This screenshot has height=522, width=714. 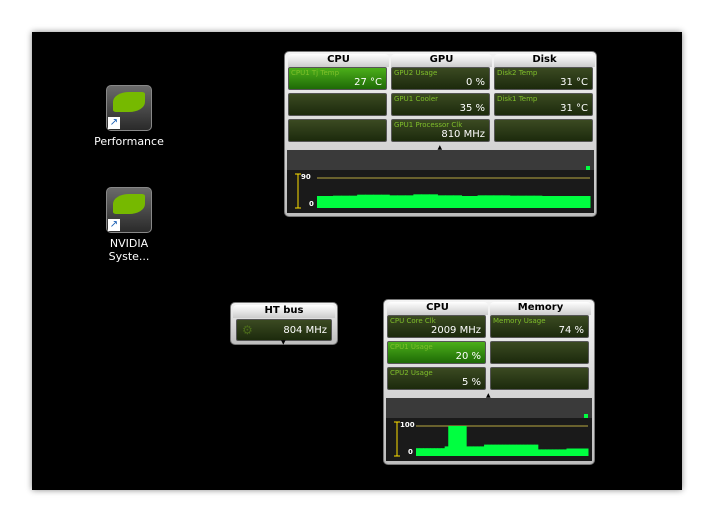 What do you see at coordinates (517, 99) in the screenshot?
I see `sensor-label: Disk1 Temp` at bounding box center [517, 99].